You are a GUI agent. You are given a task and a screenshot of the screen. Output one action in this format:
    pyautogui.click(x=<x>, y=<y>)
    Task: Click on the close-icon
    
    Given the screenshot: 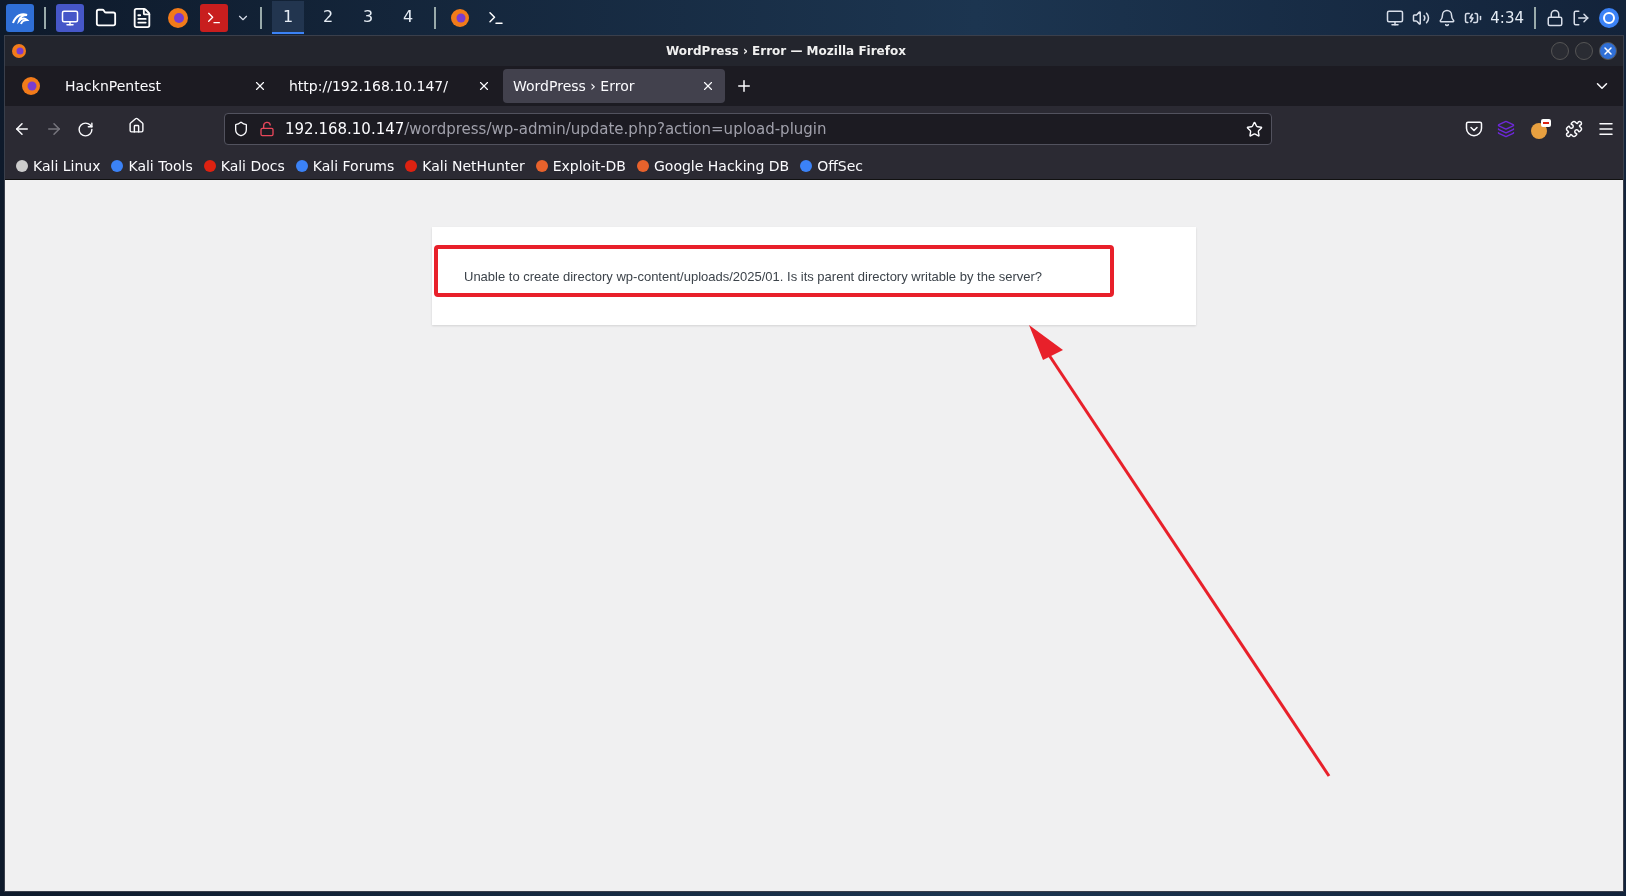 What is the action you would take?
    pyautogui.click(x=1608, y=51)
    